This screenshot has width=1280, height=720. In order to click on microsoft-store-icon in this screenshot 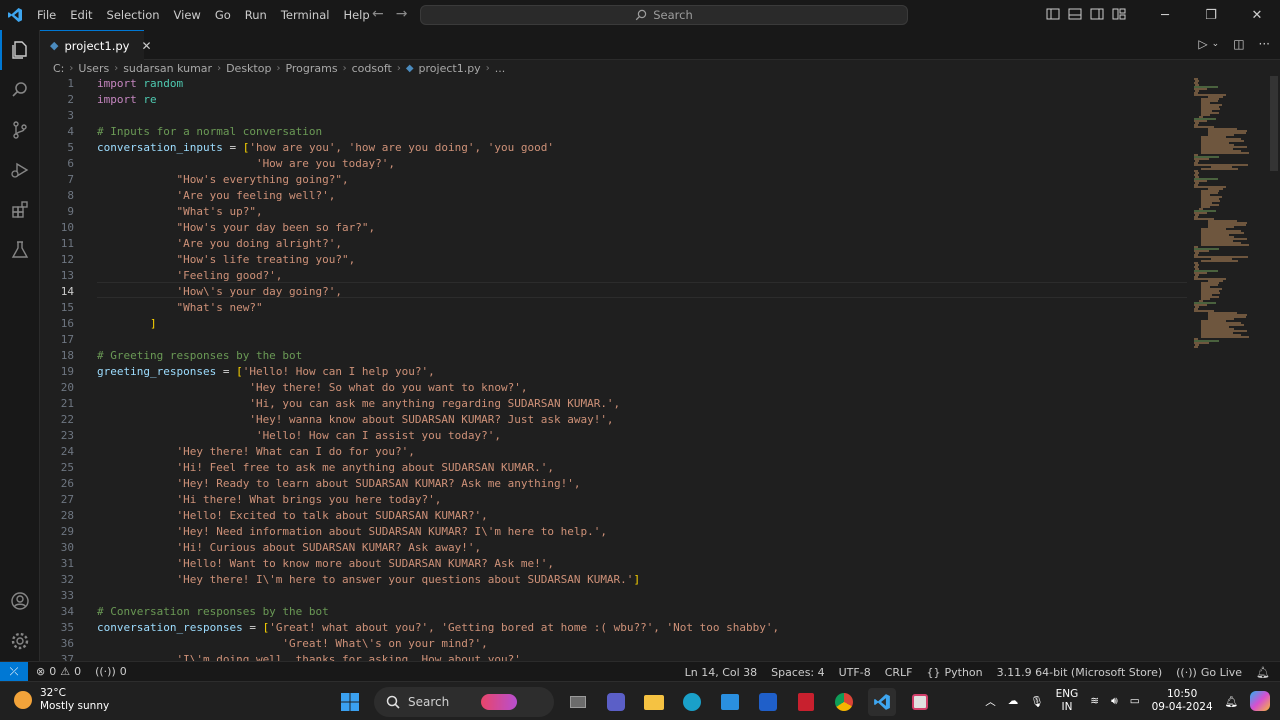, I will do `click(730, 702)`.